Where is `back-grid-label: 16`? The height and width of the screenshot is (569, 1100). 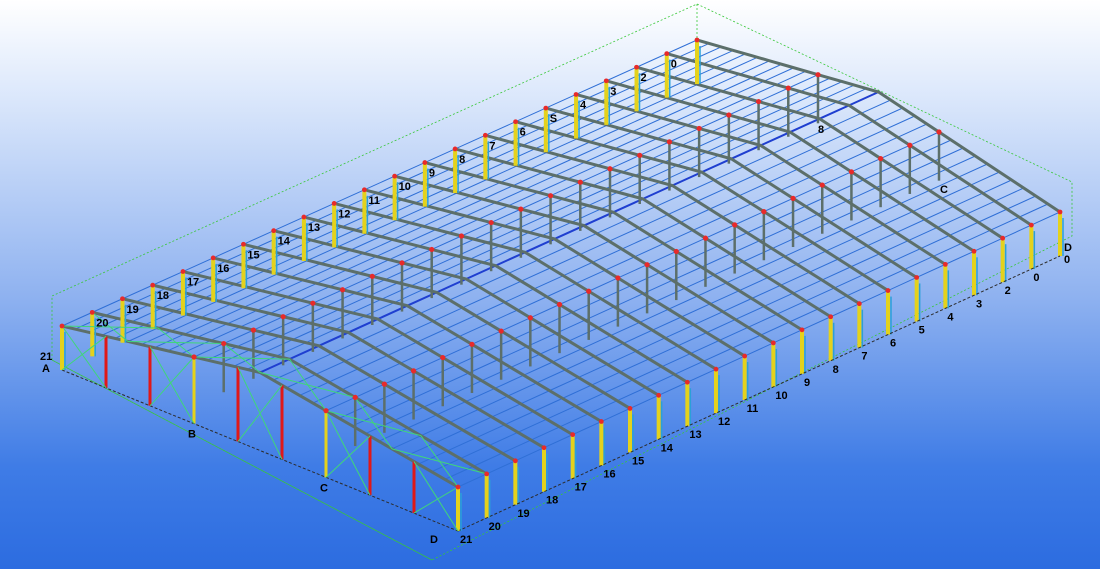
back-grid-label: 16 is located at coordinates (223, 269).